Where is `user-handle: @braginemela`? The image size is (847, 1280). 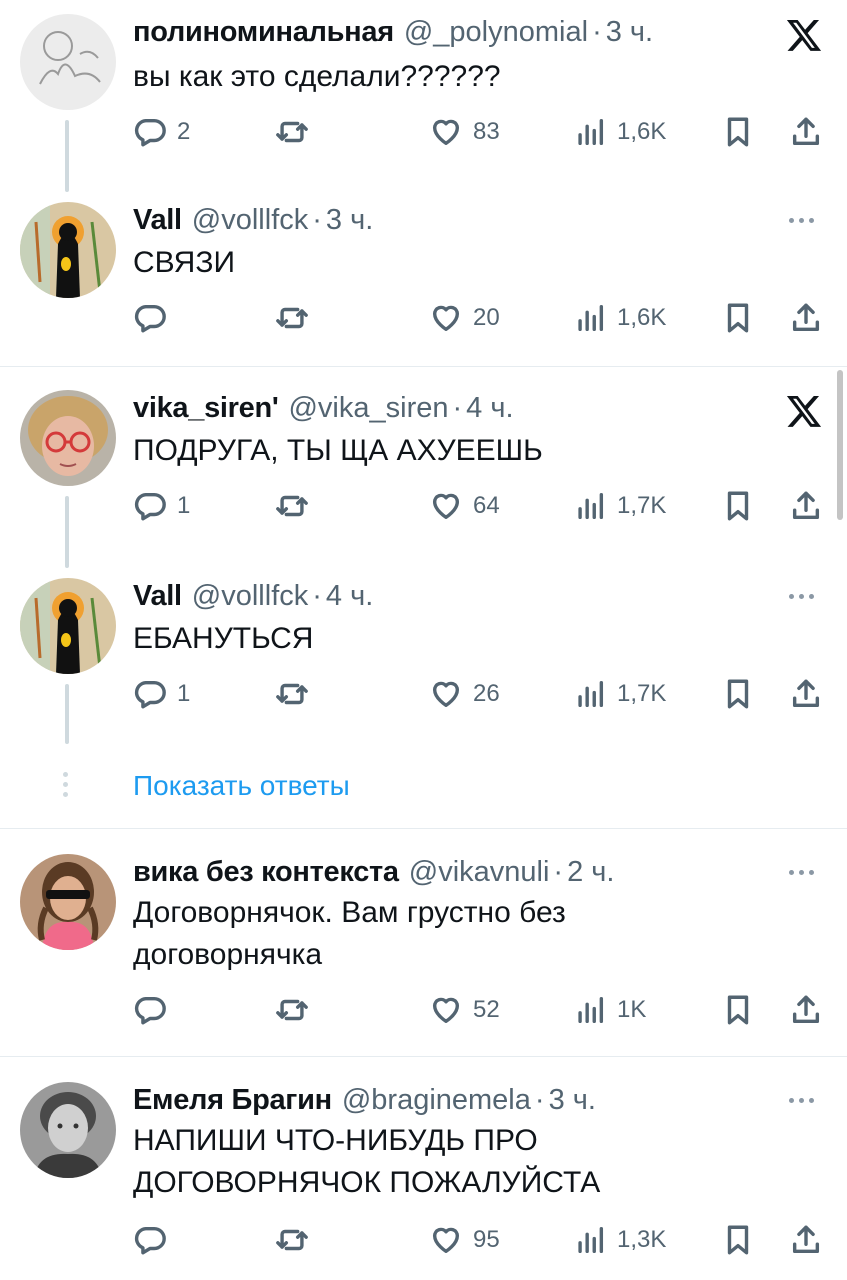 user-handle: @braginemela is located at coordinates (436, 1100).